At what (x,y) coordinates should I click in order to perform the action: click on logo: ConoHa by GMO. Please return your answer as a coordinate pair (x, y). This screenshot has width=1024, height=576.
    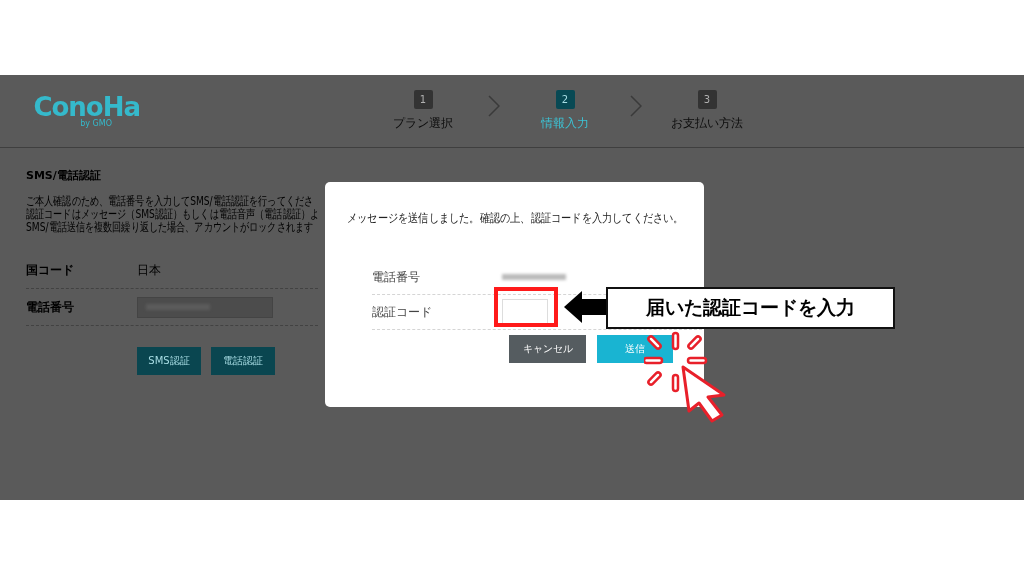
    Looking at the image, I should click on (86, 111).